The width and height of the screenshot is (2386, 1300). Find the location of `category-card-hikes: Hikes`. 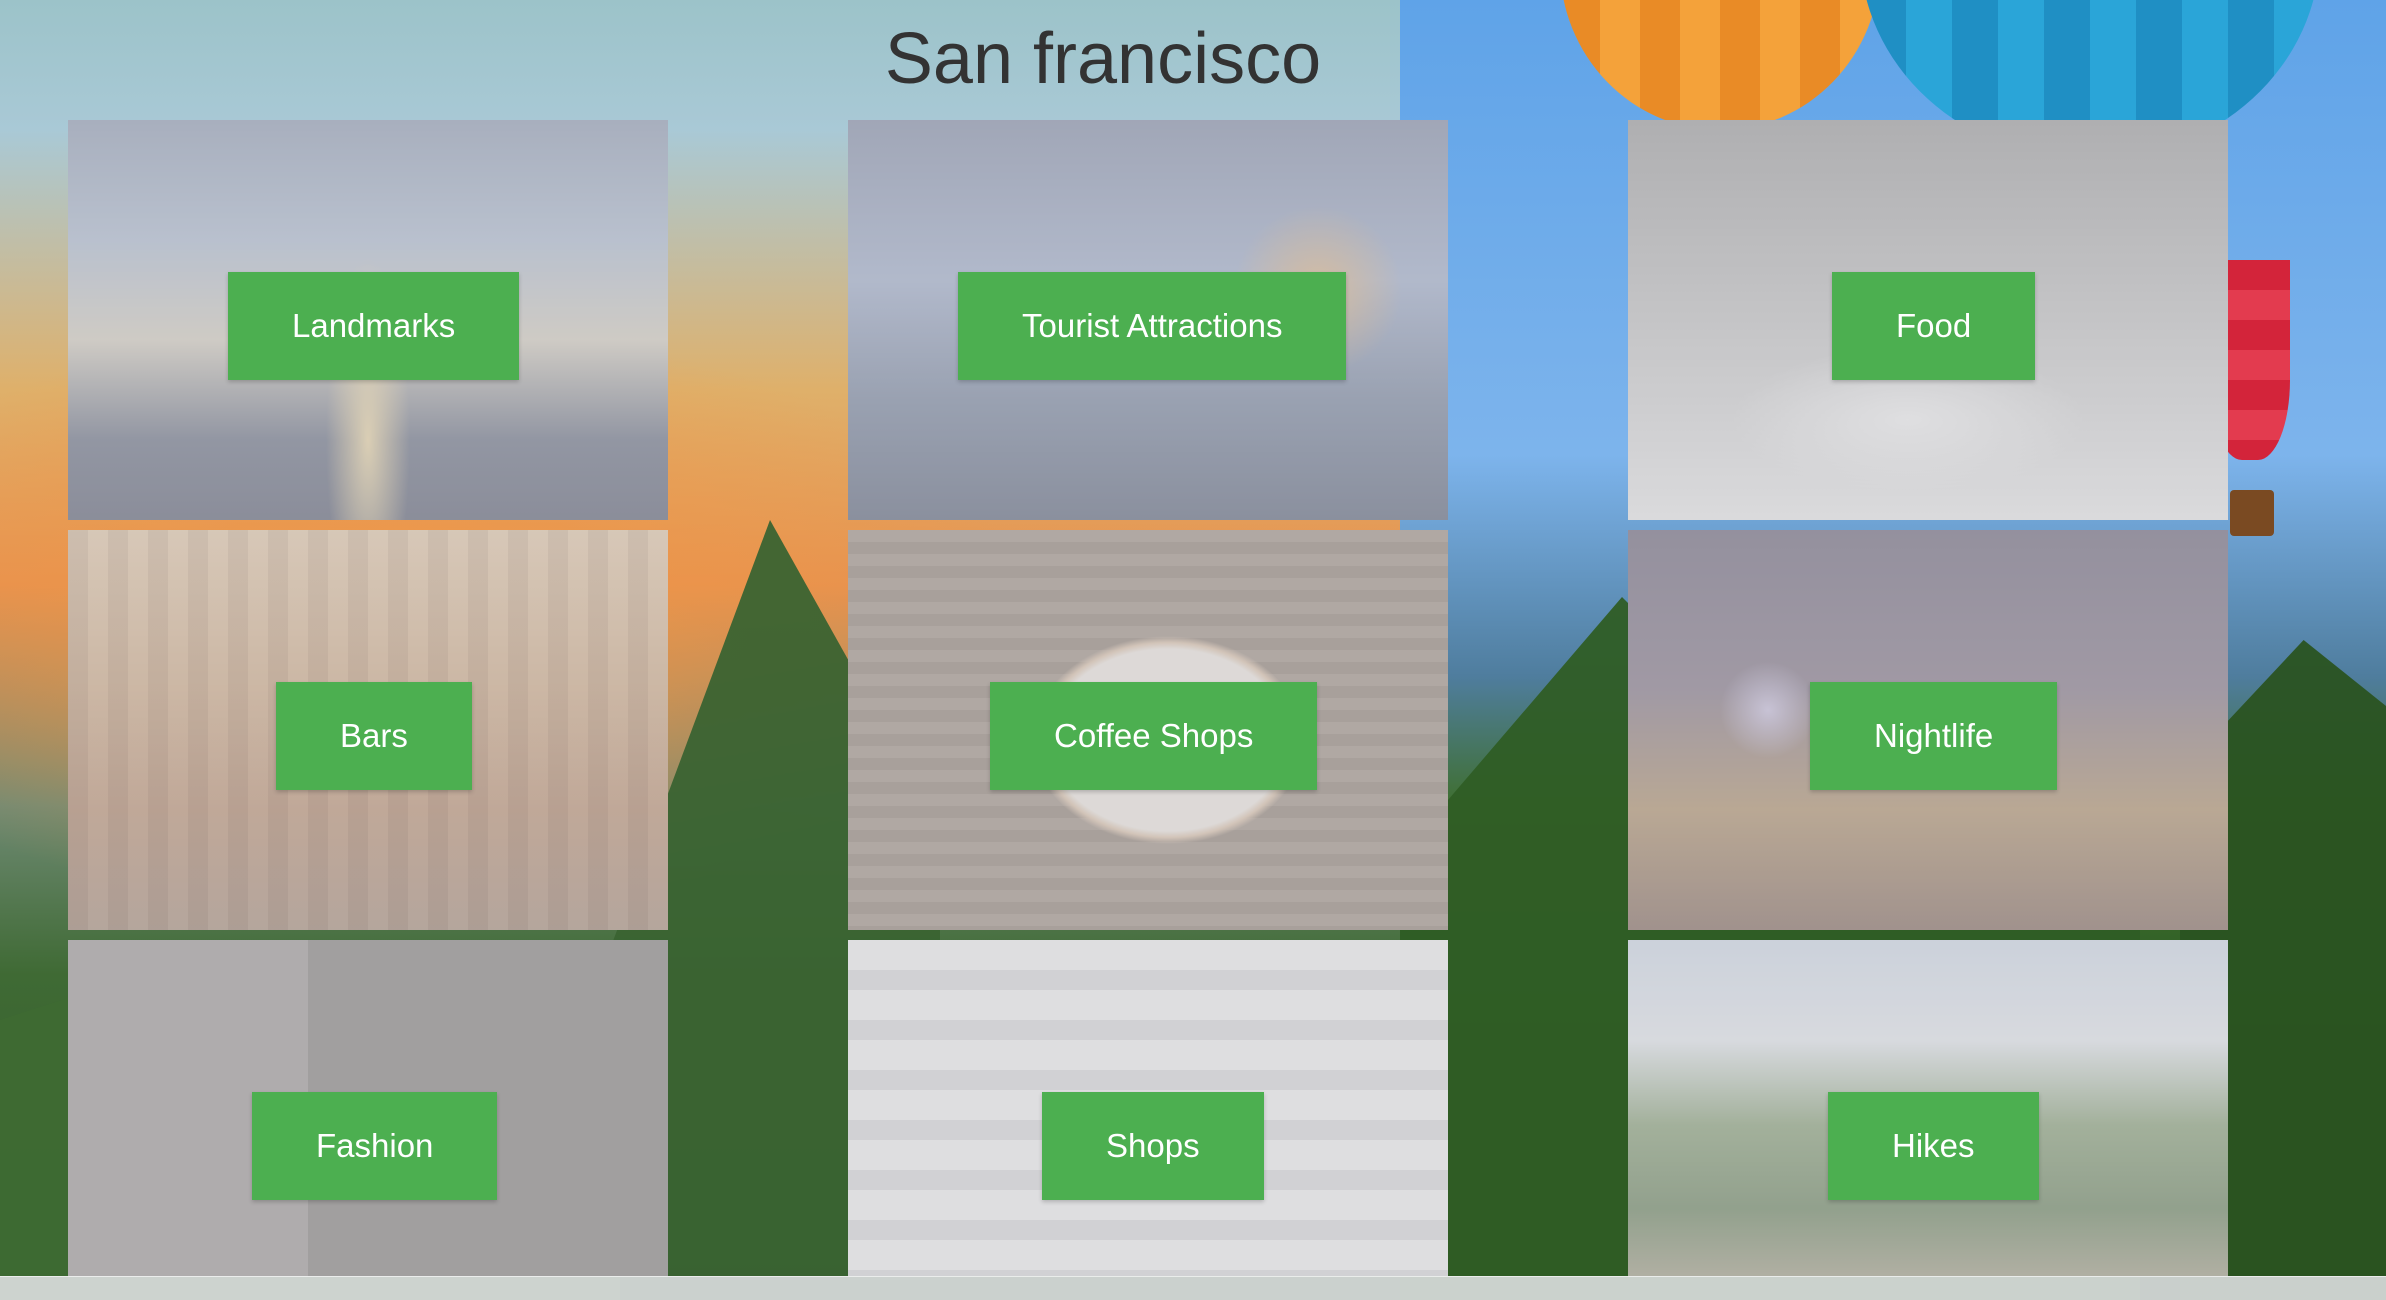

category-card-hikes: Hikes is located at coordinates (1928, 1108).